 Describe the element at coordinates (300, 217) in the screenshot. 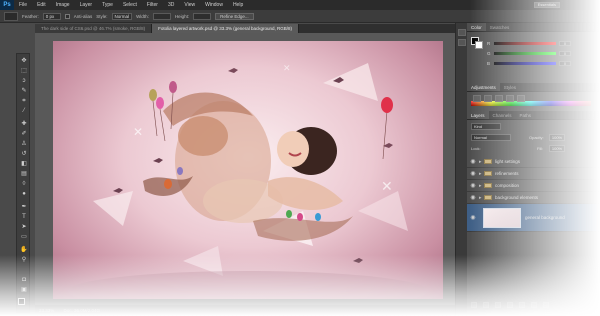

I see `balloon-pink-small` at that location.